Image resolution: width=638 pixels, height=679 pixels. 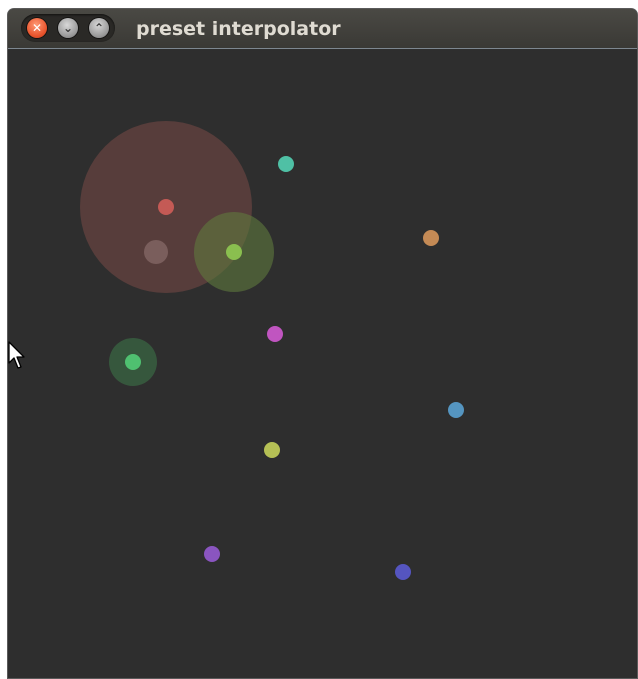 I want to click on preset-orange, so click(x=431, y=238).